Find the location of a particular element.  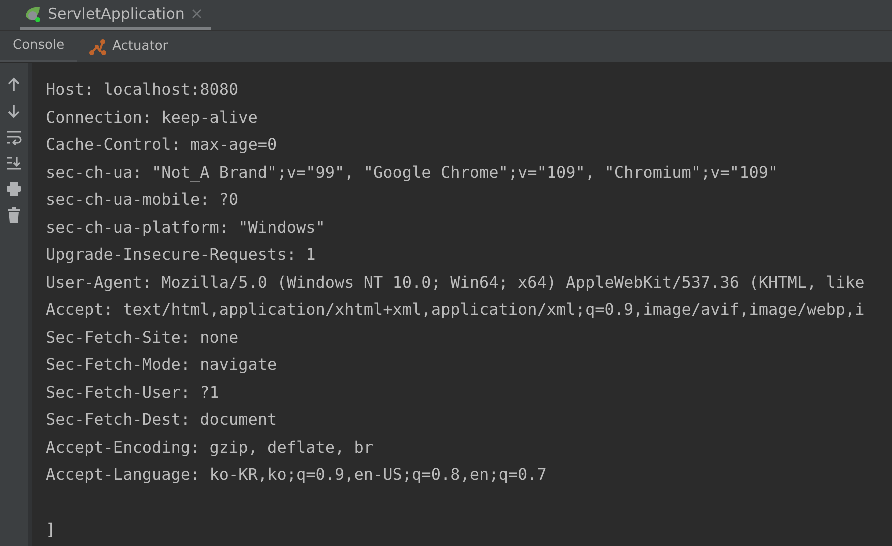

console-line: Sec-Fetch-Dest: document is located at coordinates (162, 420).